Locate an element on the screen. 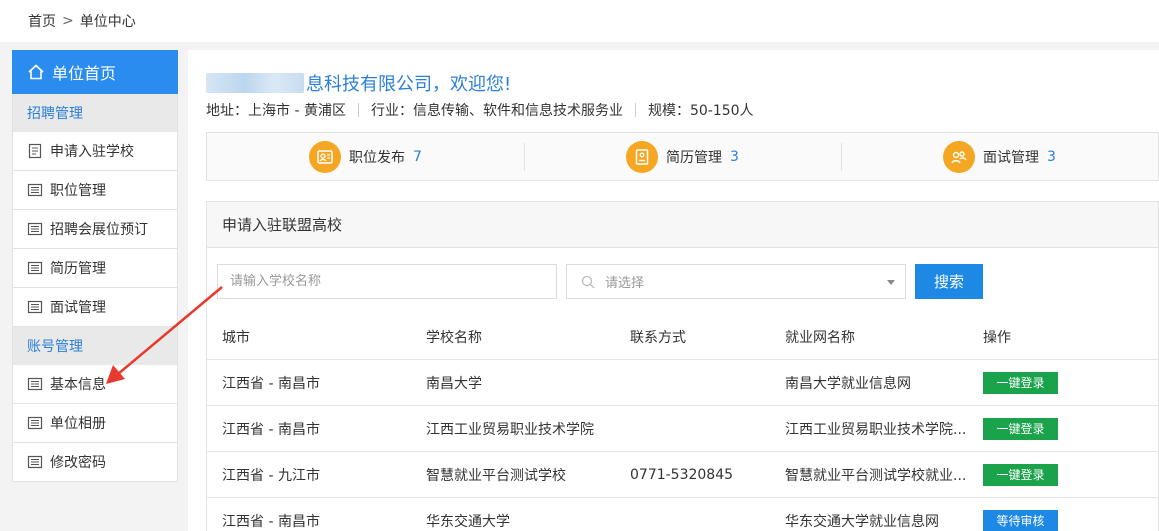 Image resolution: width=1159 pixels, height=531 pixels. stat-label: 职位发布 is located at coordinates (377, 157).